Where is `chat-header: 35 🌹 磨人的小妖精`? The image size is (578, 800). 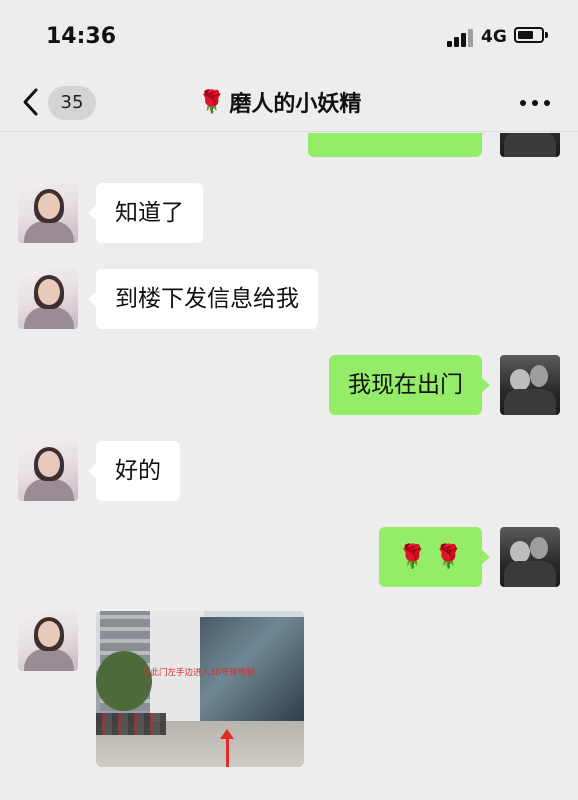 chat-header: 35 🌹 磨人的小妖精 is located at coordinates (289, 103).